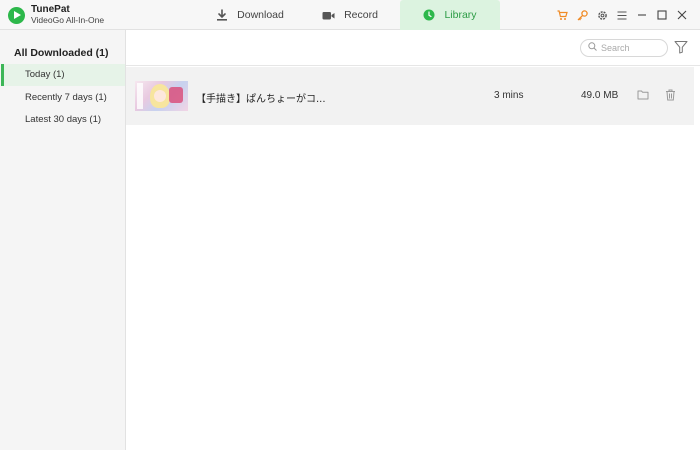 The width and height of the screenshot is (700, 450). I want to click on video-duration: 3 mins, so click(509, 95).